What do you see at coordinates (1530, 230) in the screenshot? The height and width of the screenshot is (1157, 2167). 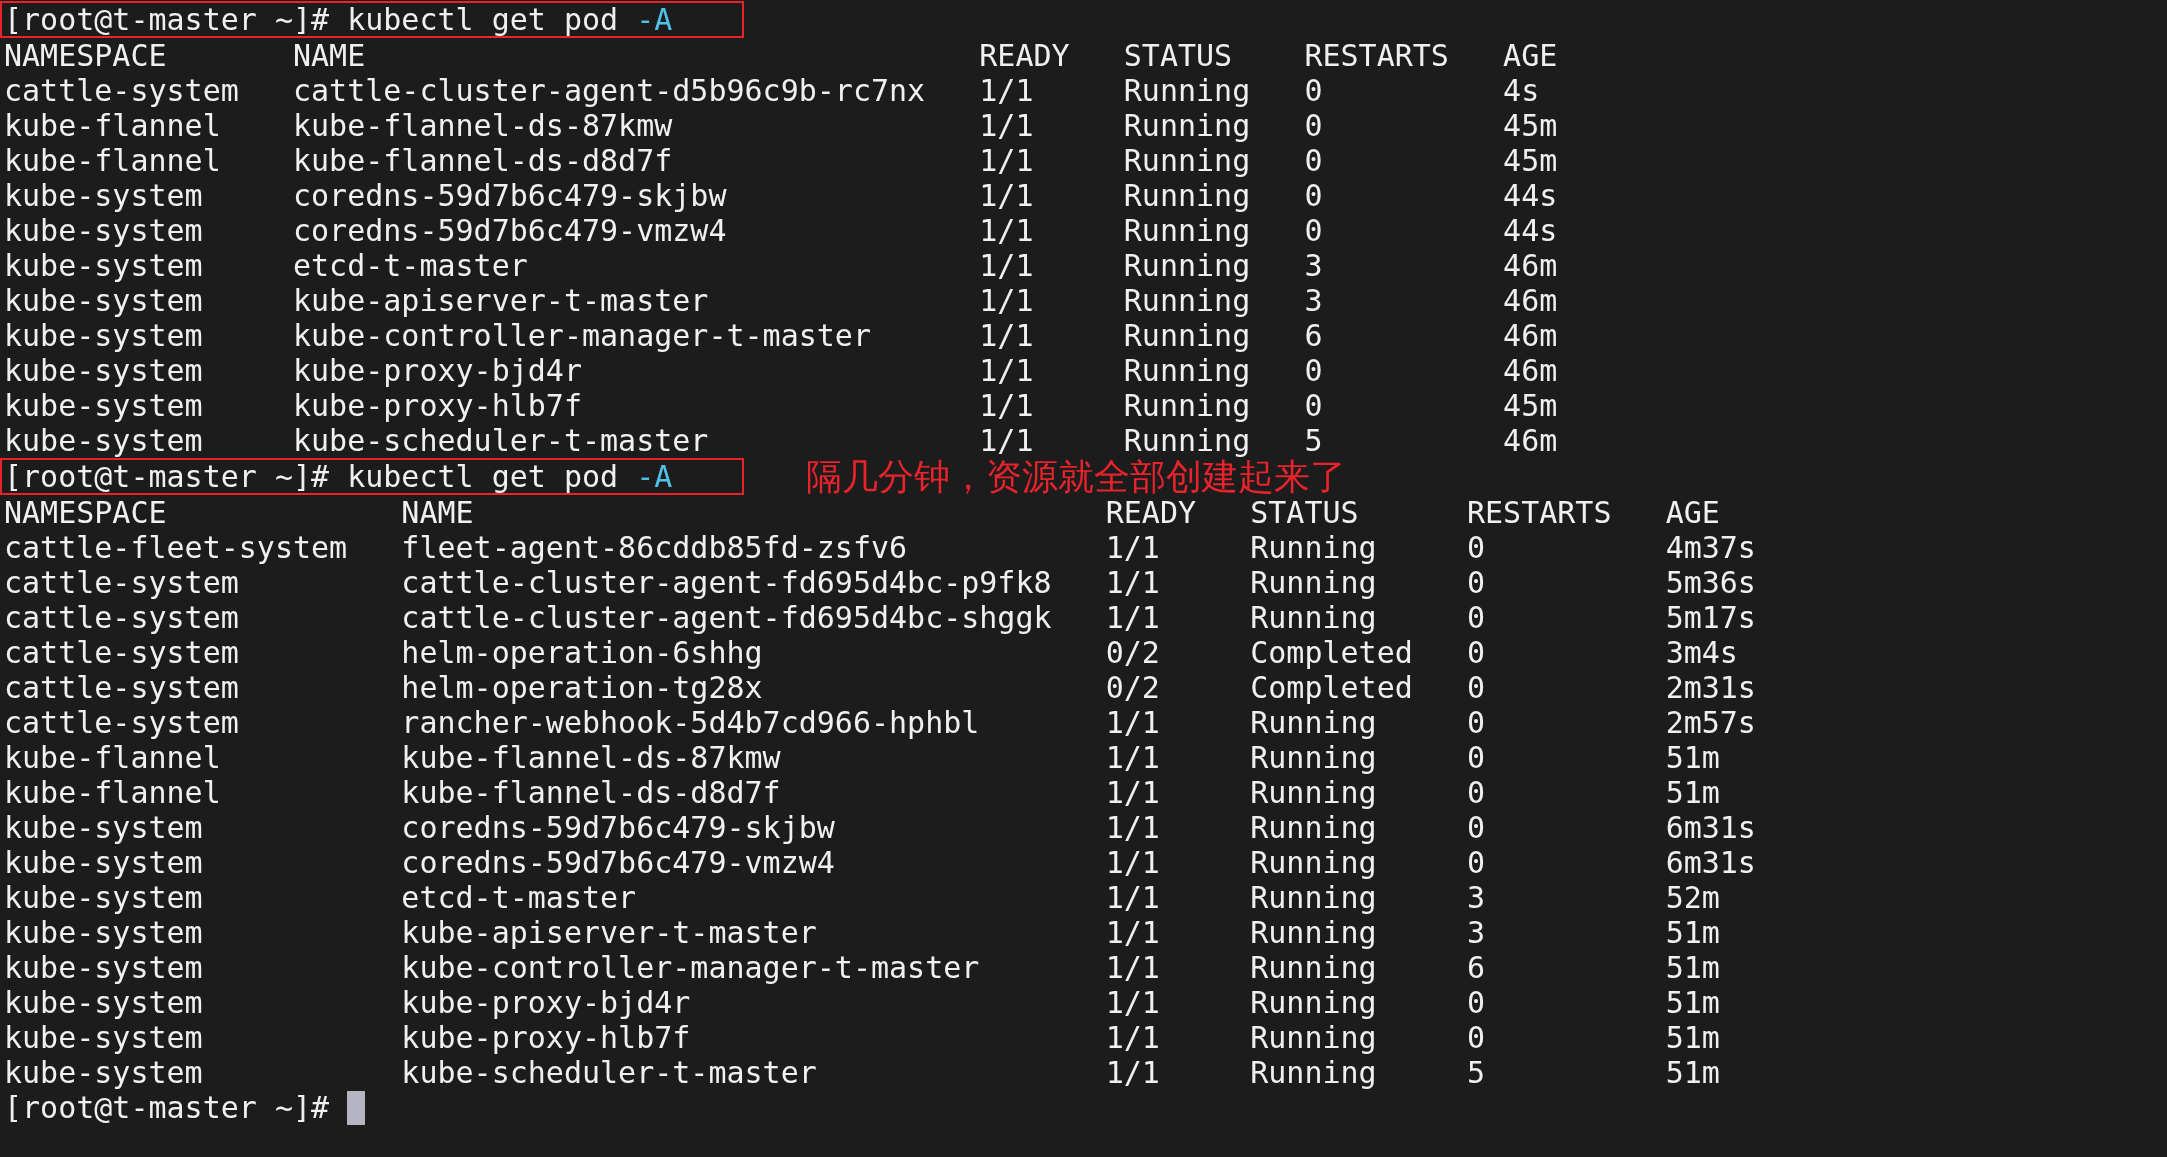 I see `table-cell: 44s` at bounding box center [1530, 230].